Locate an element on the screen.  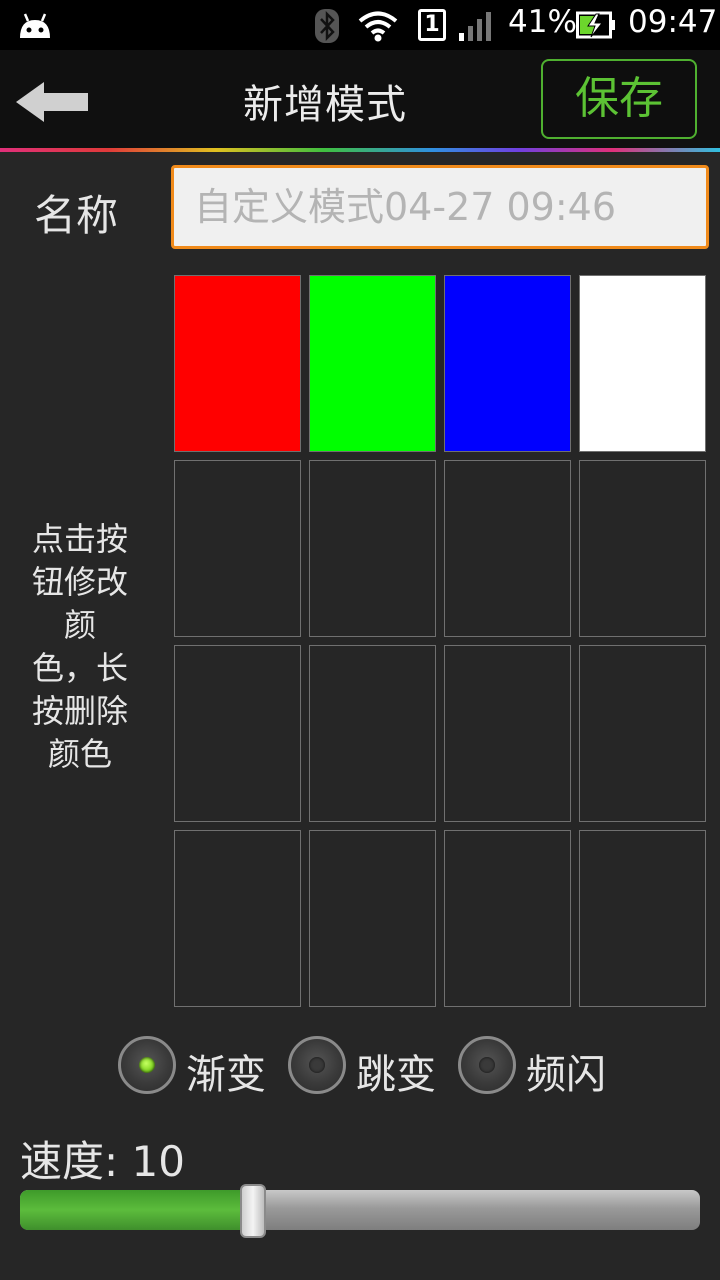
hint-line: 钮修改 is located at coordinates (79, 582).